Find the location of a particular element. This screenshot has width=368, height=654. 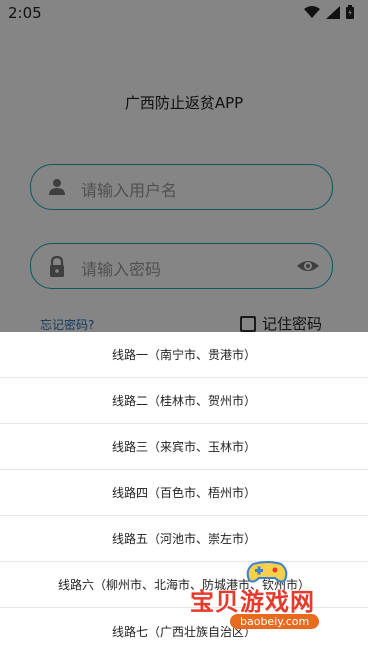

route-option-5: 线路五（河池市、崇左市） is located at coordinates (184, 539).